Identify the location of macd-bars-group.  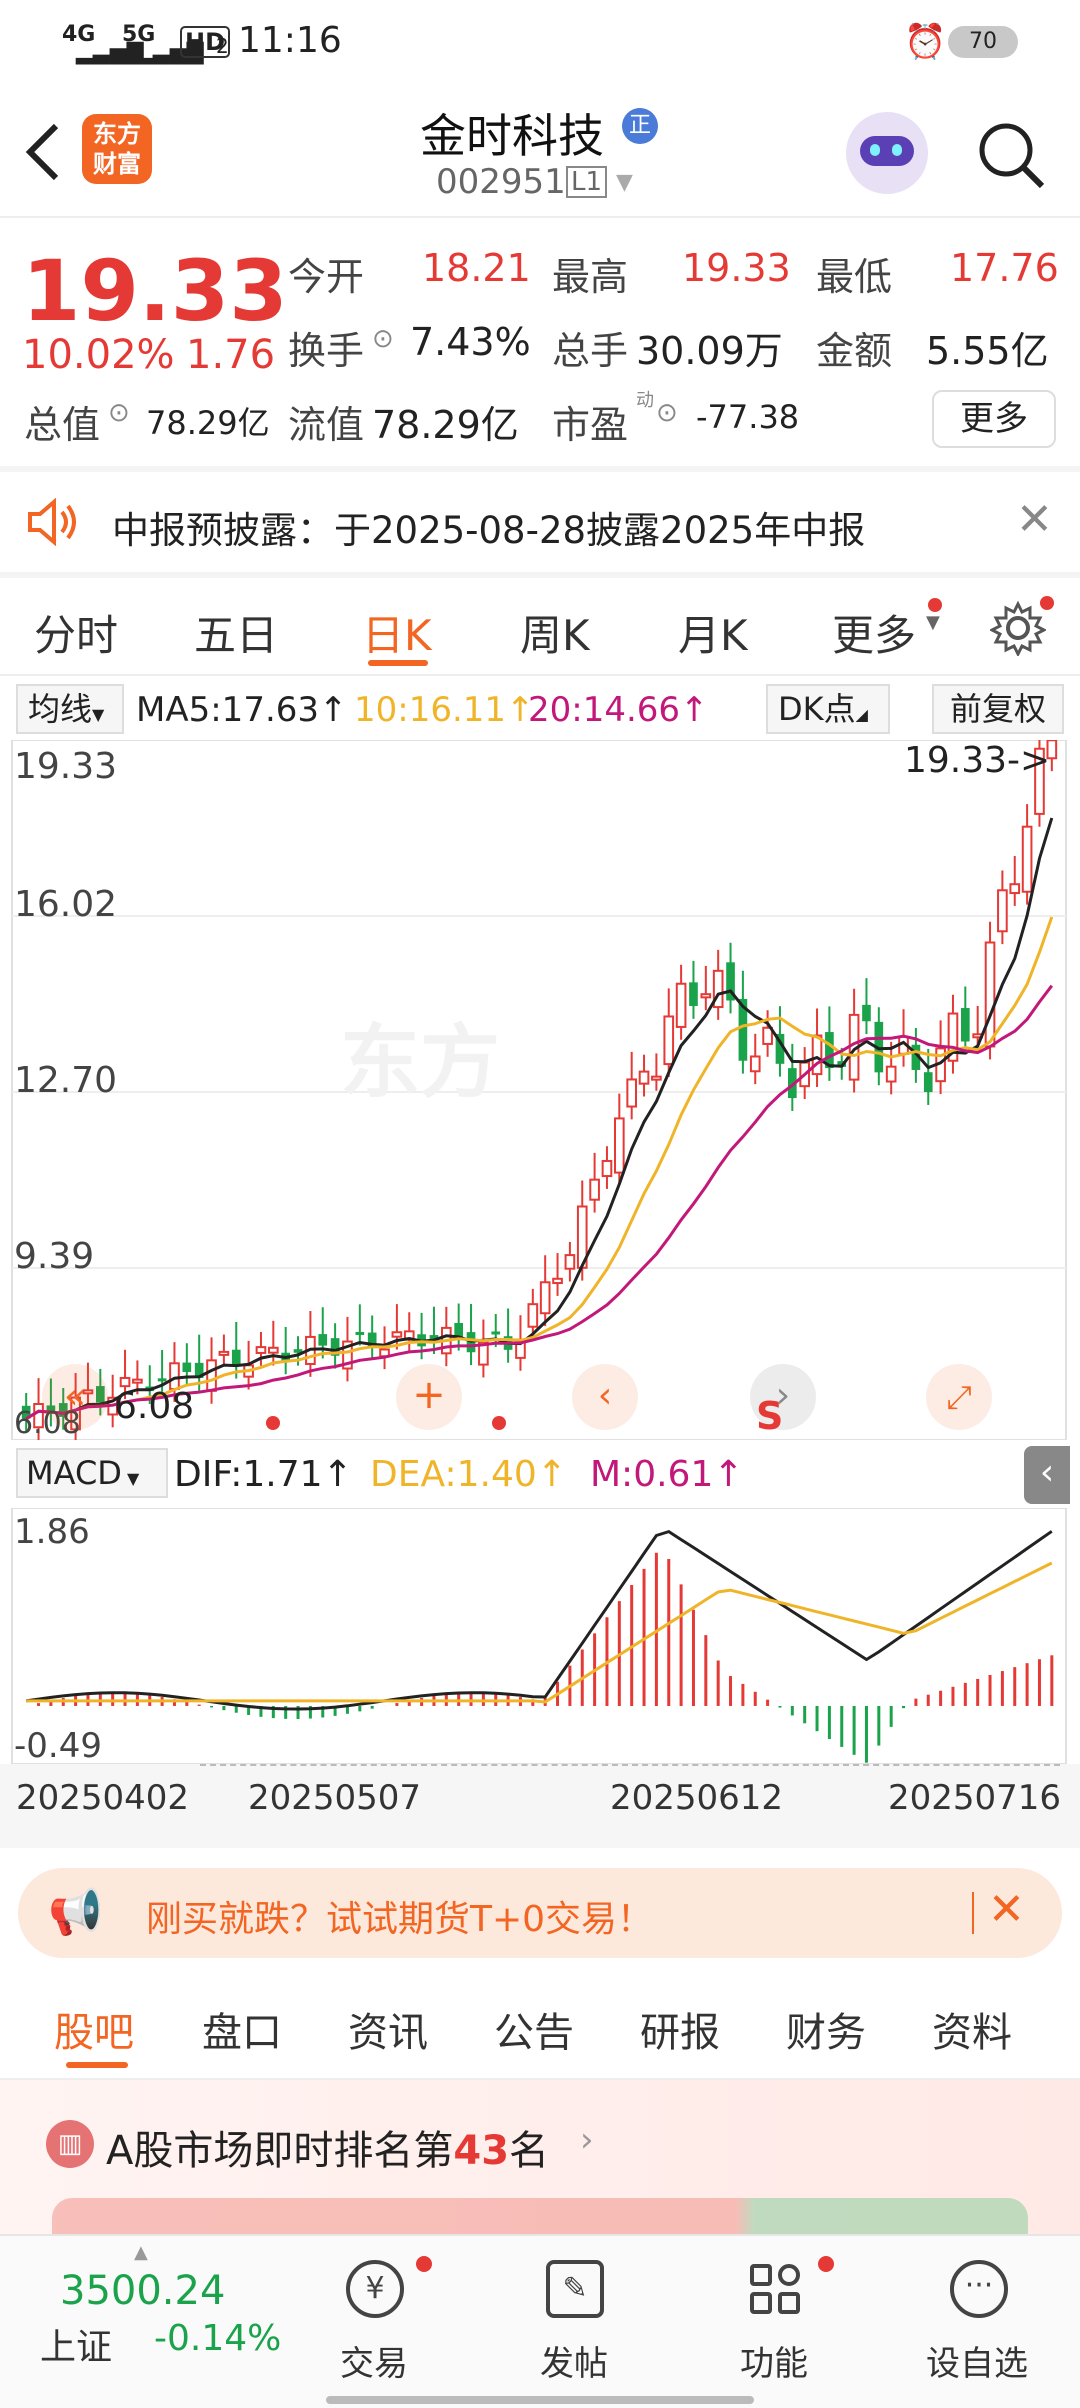
(545, 1657).